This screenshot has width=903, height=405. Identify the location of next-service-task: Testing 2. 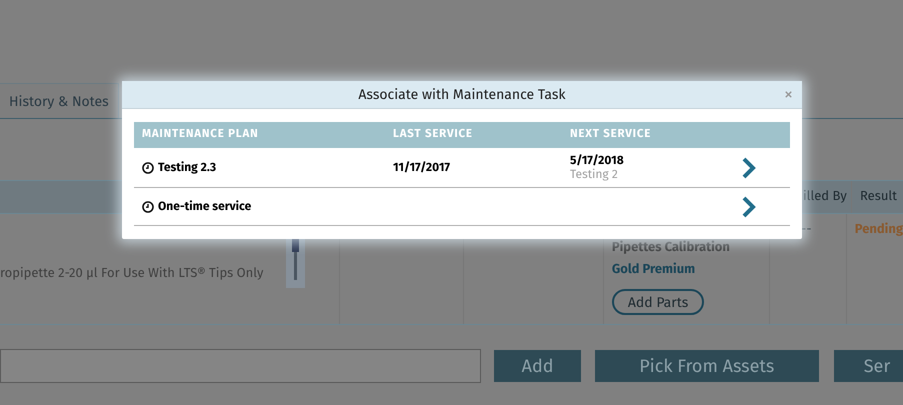
(594, 175).